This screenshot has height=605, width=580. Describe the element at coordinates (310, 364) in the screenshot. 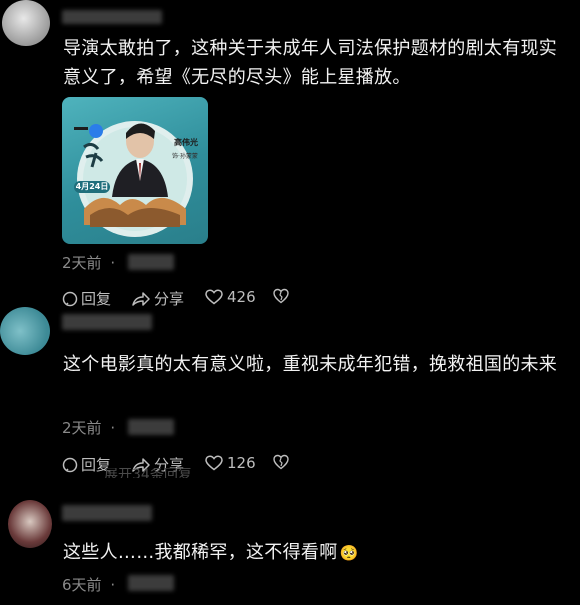

I see `comment-text: 这个电影真的太有意义啦，重视未成年犯错，挽救祖国的未来` at that location.